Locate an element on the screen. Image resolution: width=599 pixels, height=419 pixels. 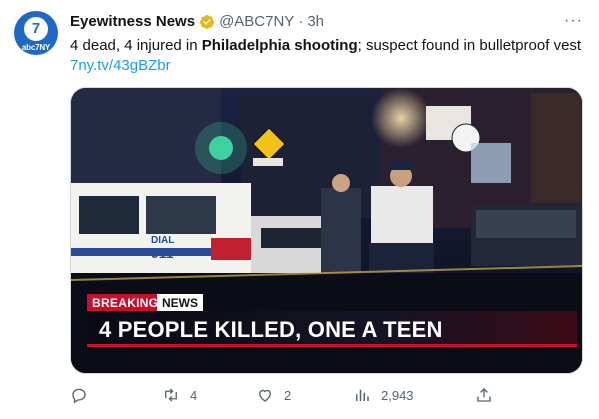
avatar-logo-mark: 7 is located at coordinates (36, 28).